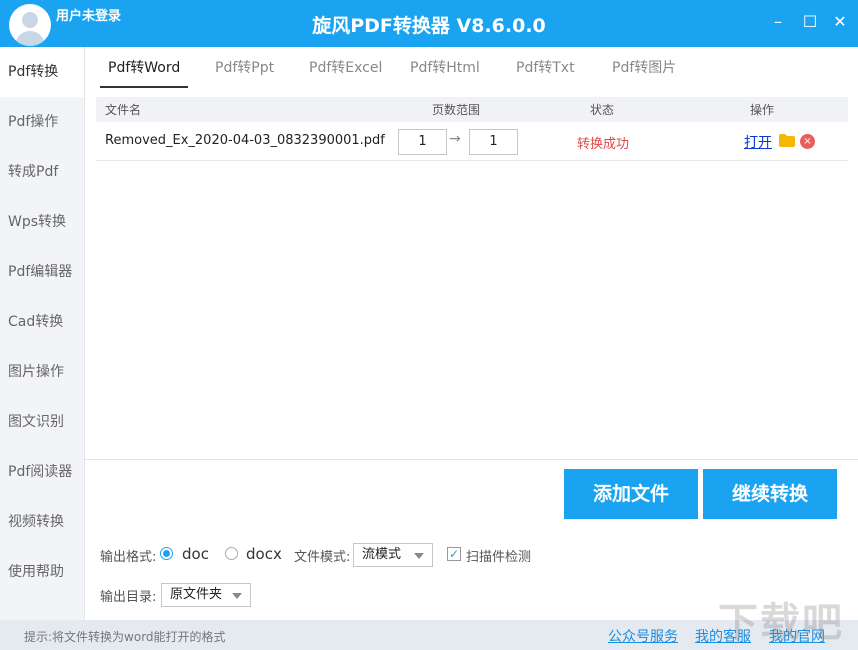 Image resolution: width=858 pixels, height=650 pixels. I want to click on row-divider, so click(472, 160).